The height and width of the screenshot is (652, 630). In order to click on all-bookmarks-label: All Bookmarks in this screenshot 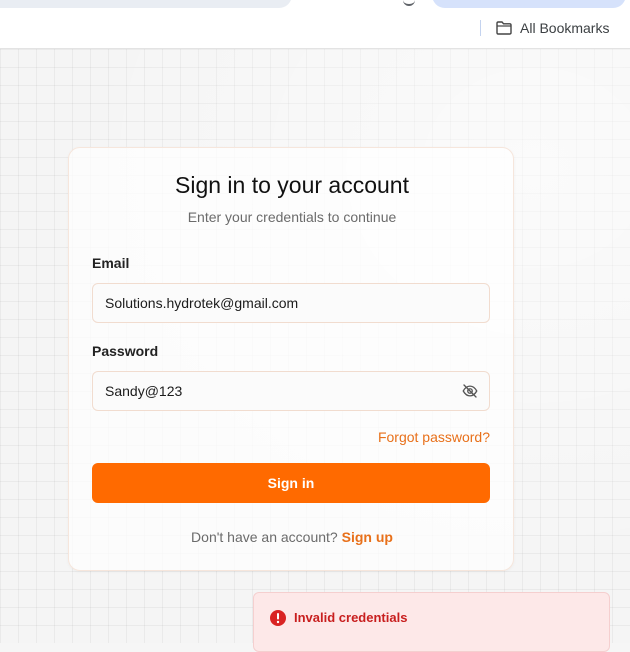, I will do `click(565, 28)`.